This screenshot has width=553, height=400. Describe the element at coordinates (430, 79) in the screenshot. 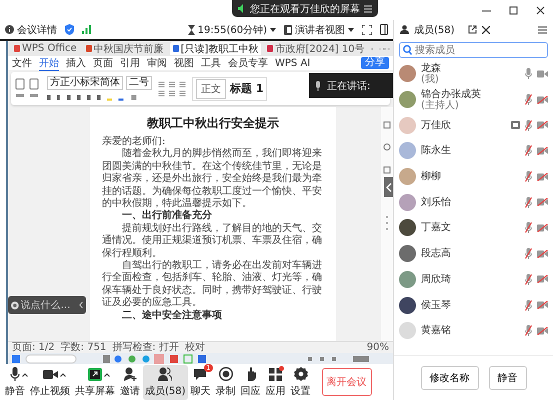

I see `member-role: (我)` at that location.